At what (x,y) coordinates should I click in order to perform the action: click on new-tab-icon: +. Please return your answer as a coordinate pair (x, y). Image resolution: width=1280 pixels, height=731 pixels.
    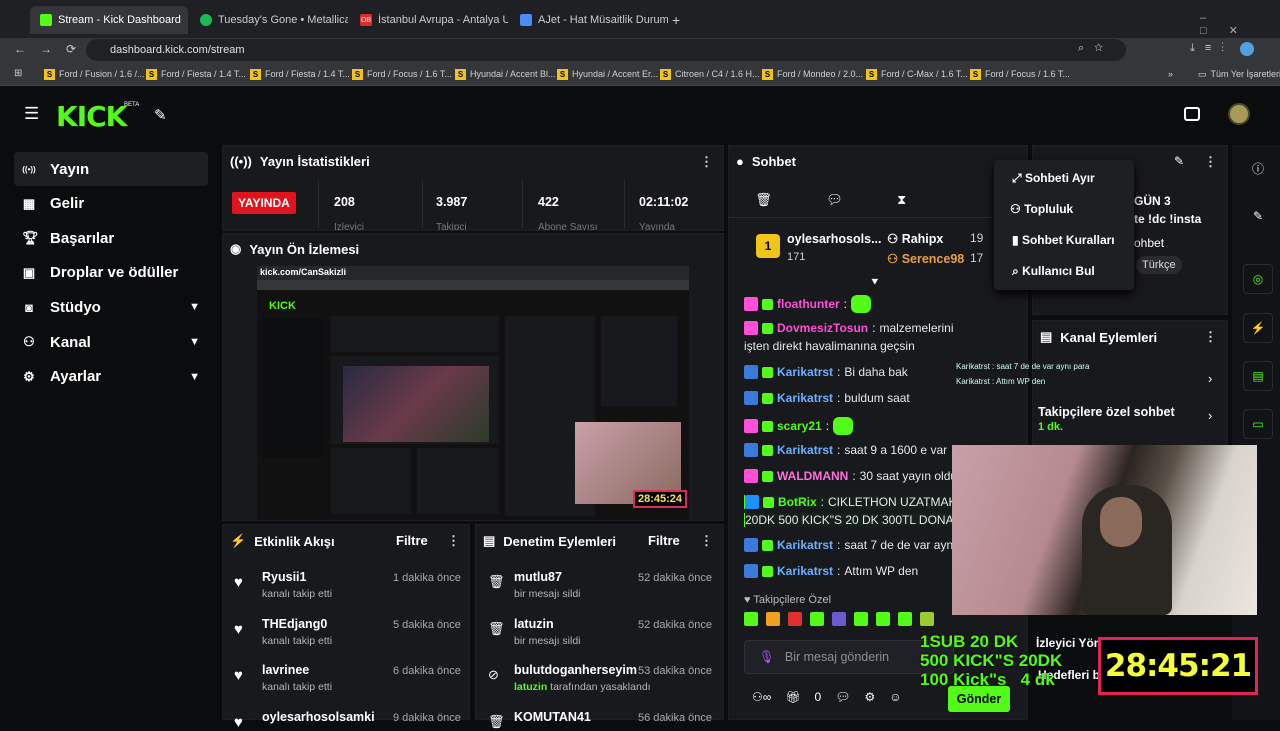
    Looking at the image, I should click on (676, 20).